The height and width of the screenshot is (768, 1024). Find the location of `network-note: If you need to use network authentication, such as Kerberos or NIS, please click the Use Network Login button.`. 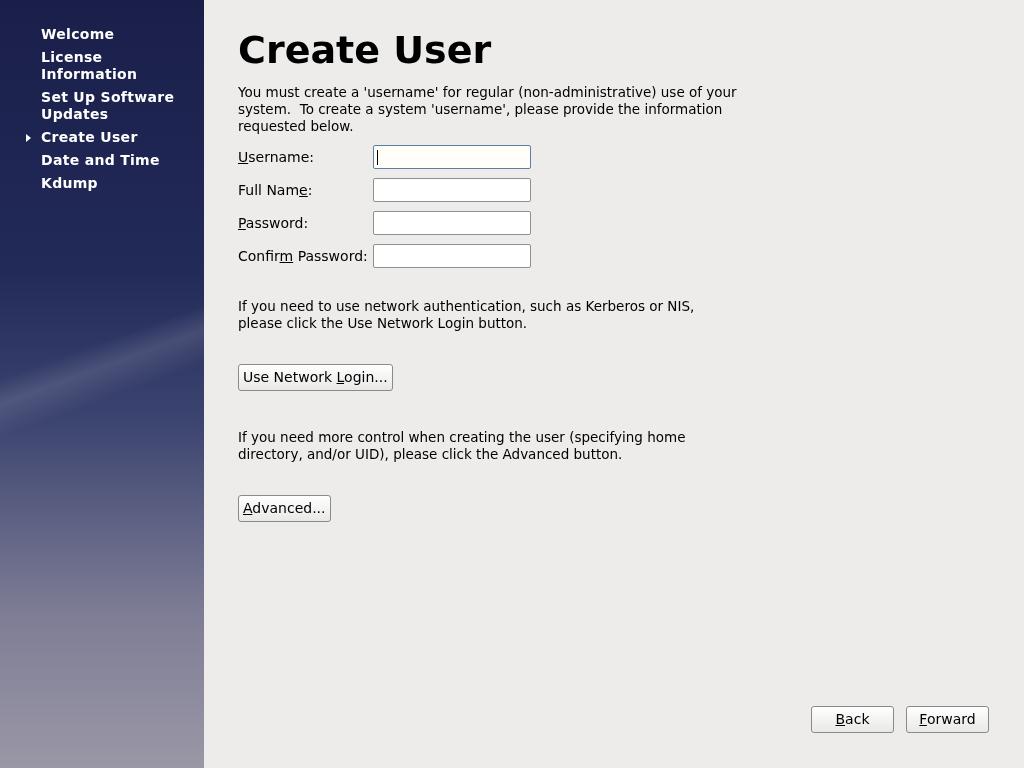

network-note: If you need to use network authentication, such as Kerberos or NIS, please click the Use Network Login button. is located at coordinates (467, 315).